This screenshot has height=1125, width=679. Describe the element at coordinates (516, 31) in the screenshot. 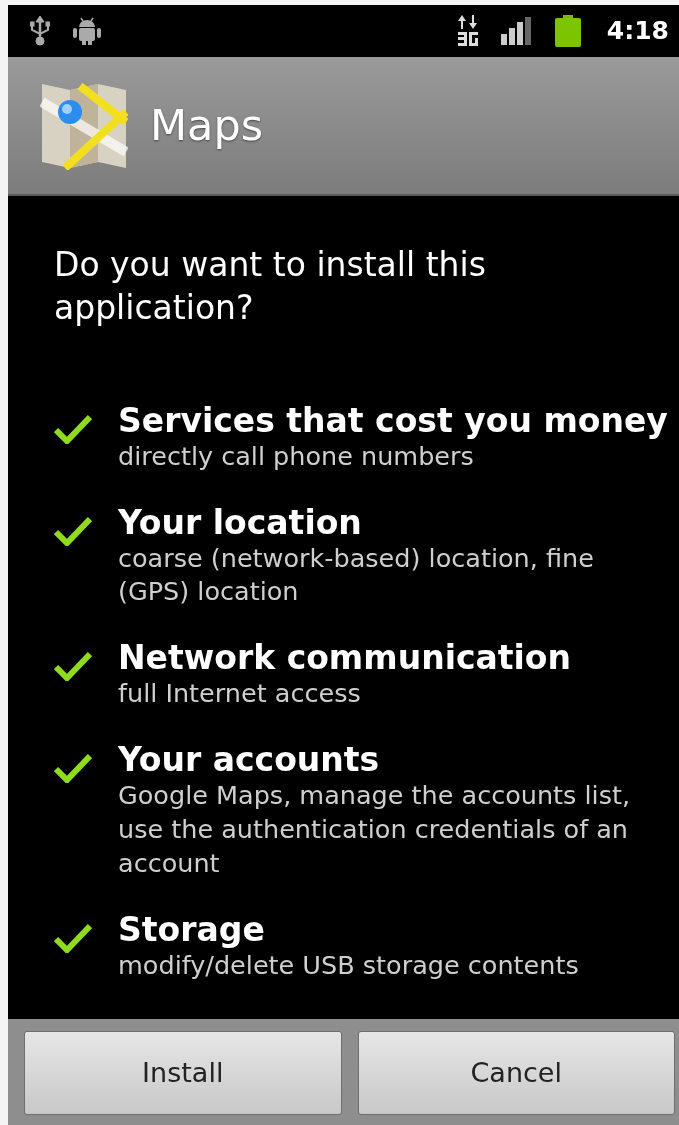

I see `signal-icon` at that location.